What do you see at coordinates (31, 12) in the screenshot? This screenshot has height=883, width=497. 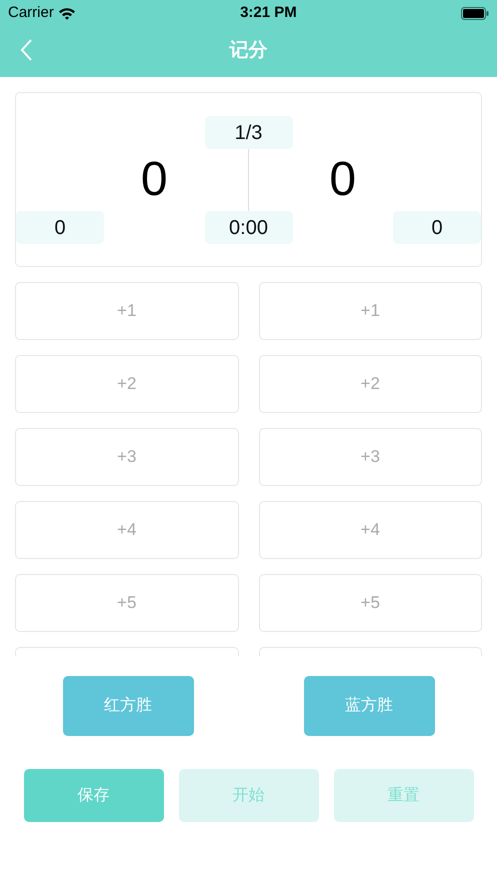 I see `carrier-text: Carrier` at bounding box center [31, 12].